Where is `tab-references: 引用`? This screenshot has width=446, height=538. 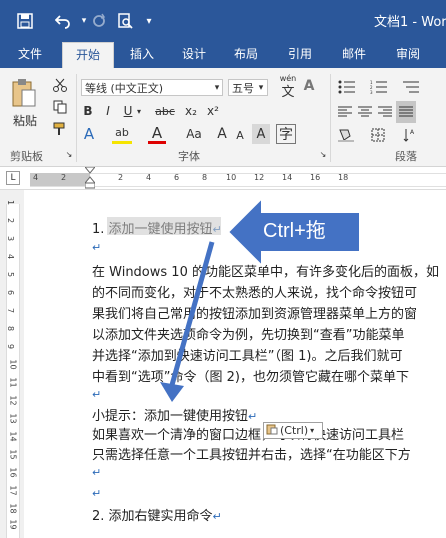
tab-references: 引用 is located at coordinates (300, 55).